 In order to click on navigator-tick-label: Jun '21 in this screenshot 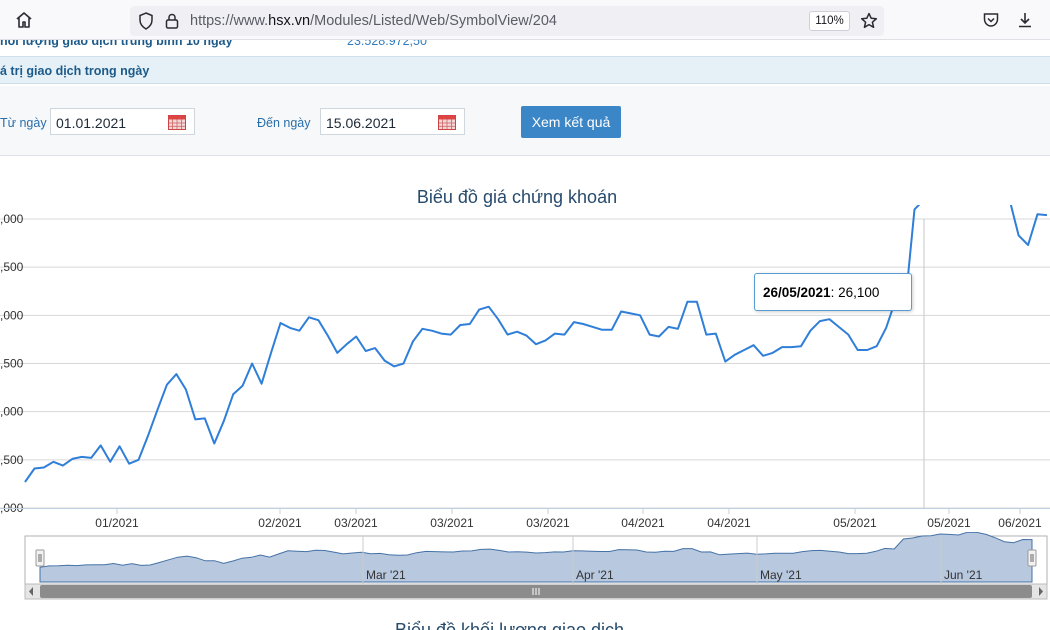, I will do `click(963, 575)`.